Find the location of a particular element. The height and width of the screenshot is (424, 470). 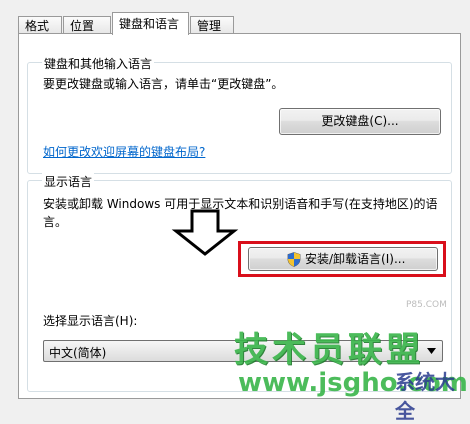

chevron-down-icon is located at coordinates (431, 351).